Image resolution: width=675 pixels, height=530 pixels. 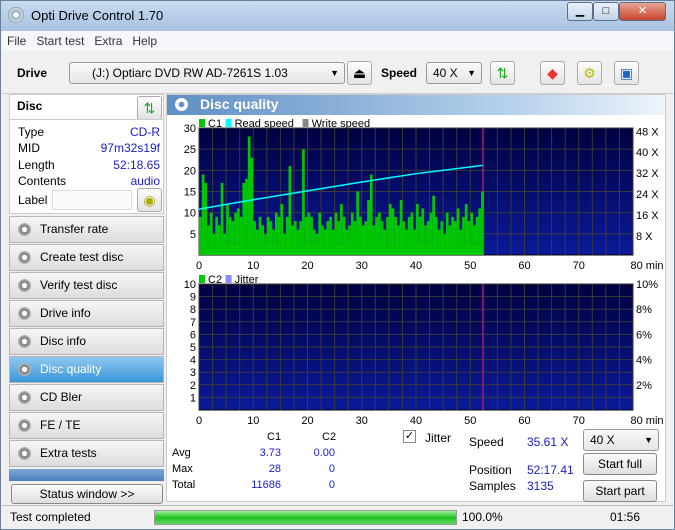 I want to click on gears-icon: ⚙, so click(x=589, y=73).